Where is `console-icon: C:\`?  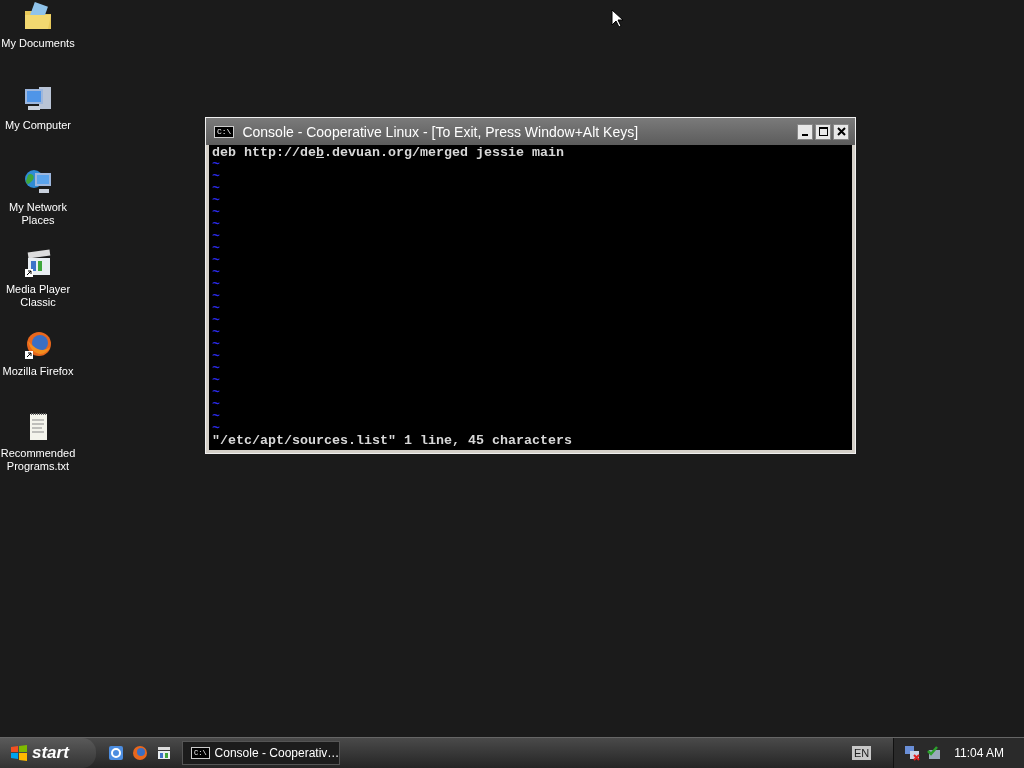
console-icon: C:\ is located at coordinates (224, 131).